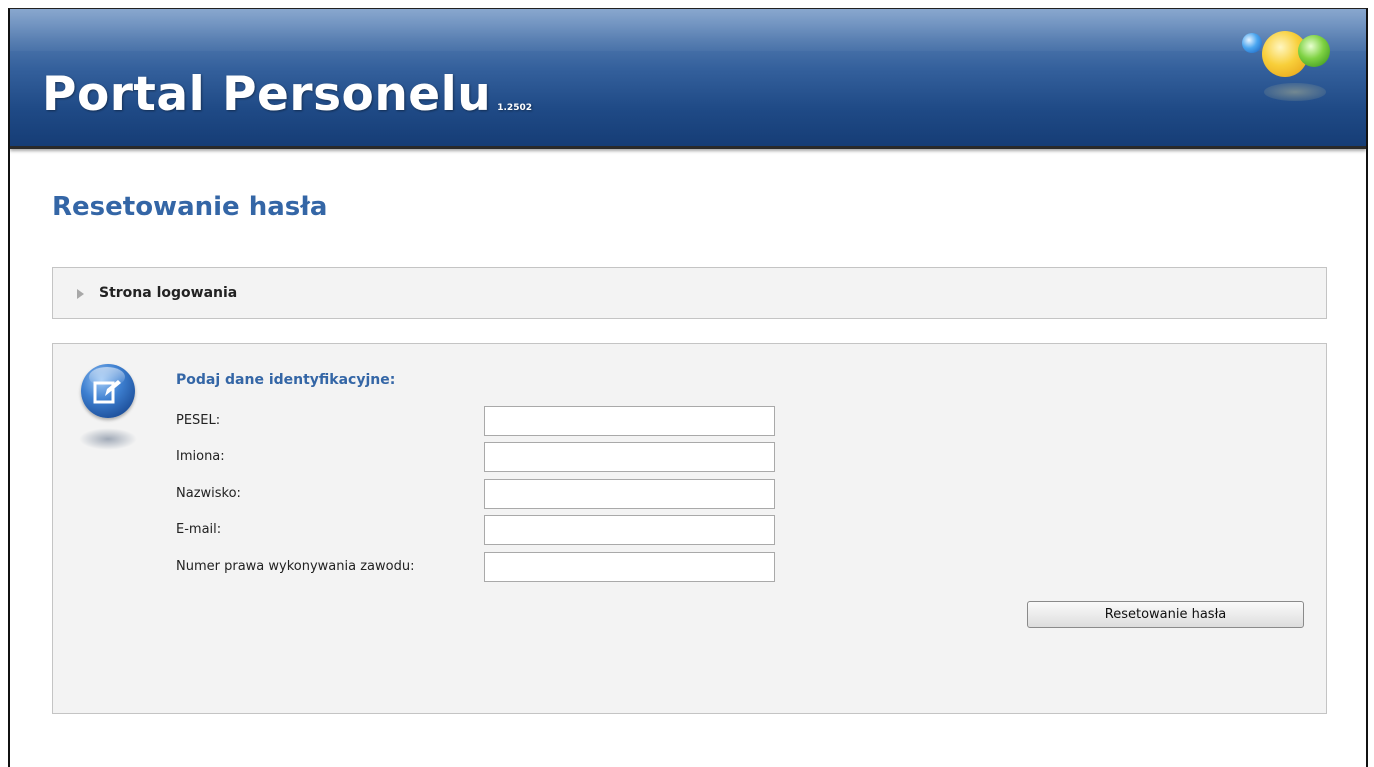 This screenshot has width=1374, height=767. I want to click on email-row: E-mail:, so click(476, 530).